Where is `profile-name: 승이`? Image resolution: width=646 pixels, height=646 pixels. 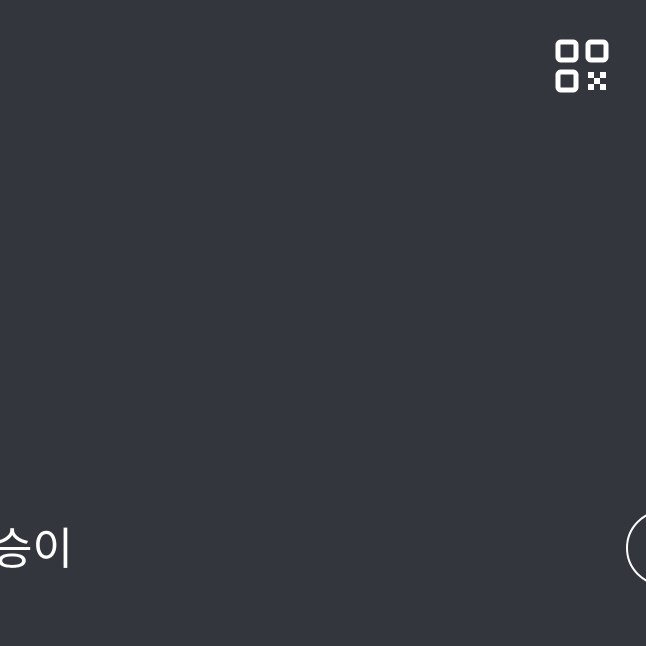 profile-name: 승이 is located at coordinates (36, 549).